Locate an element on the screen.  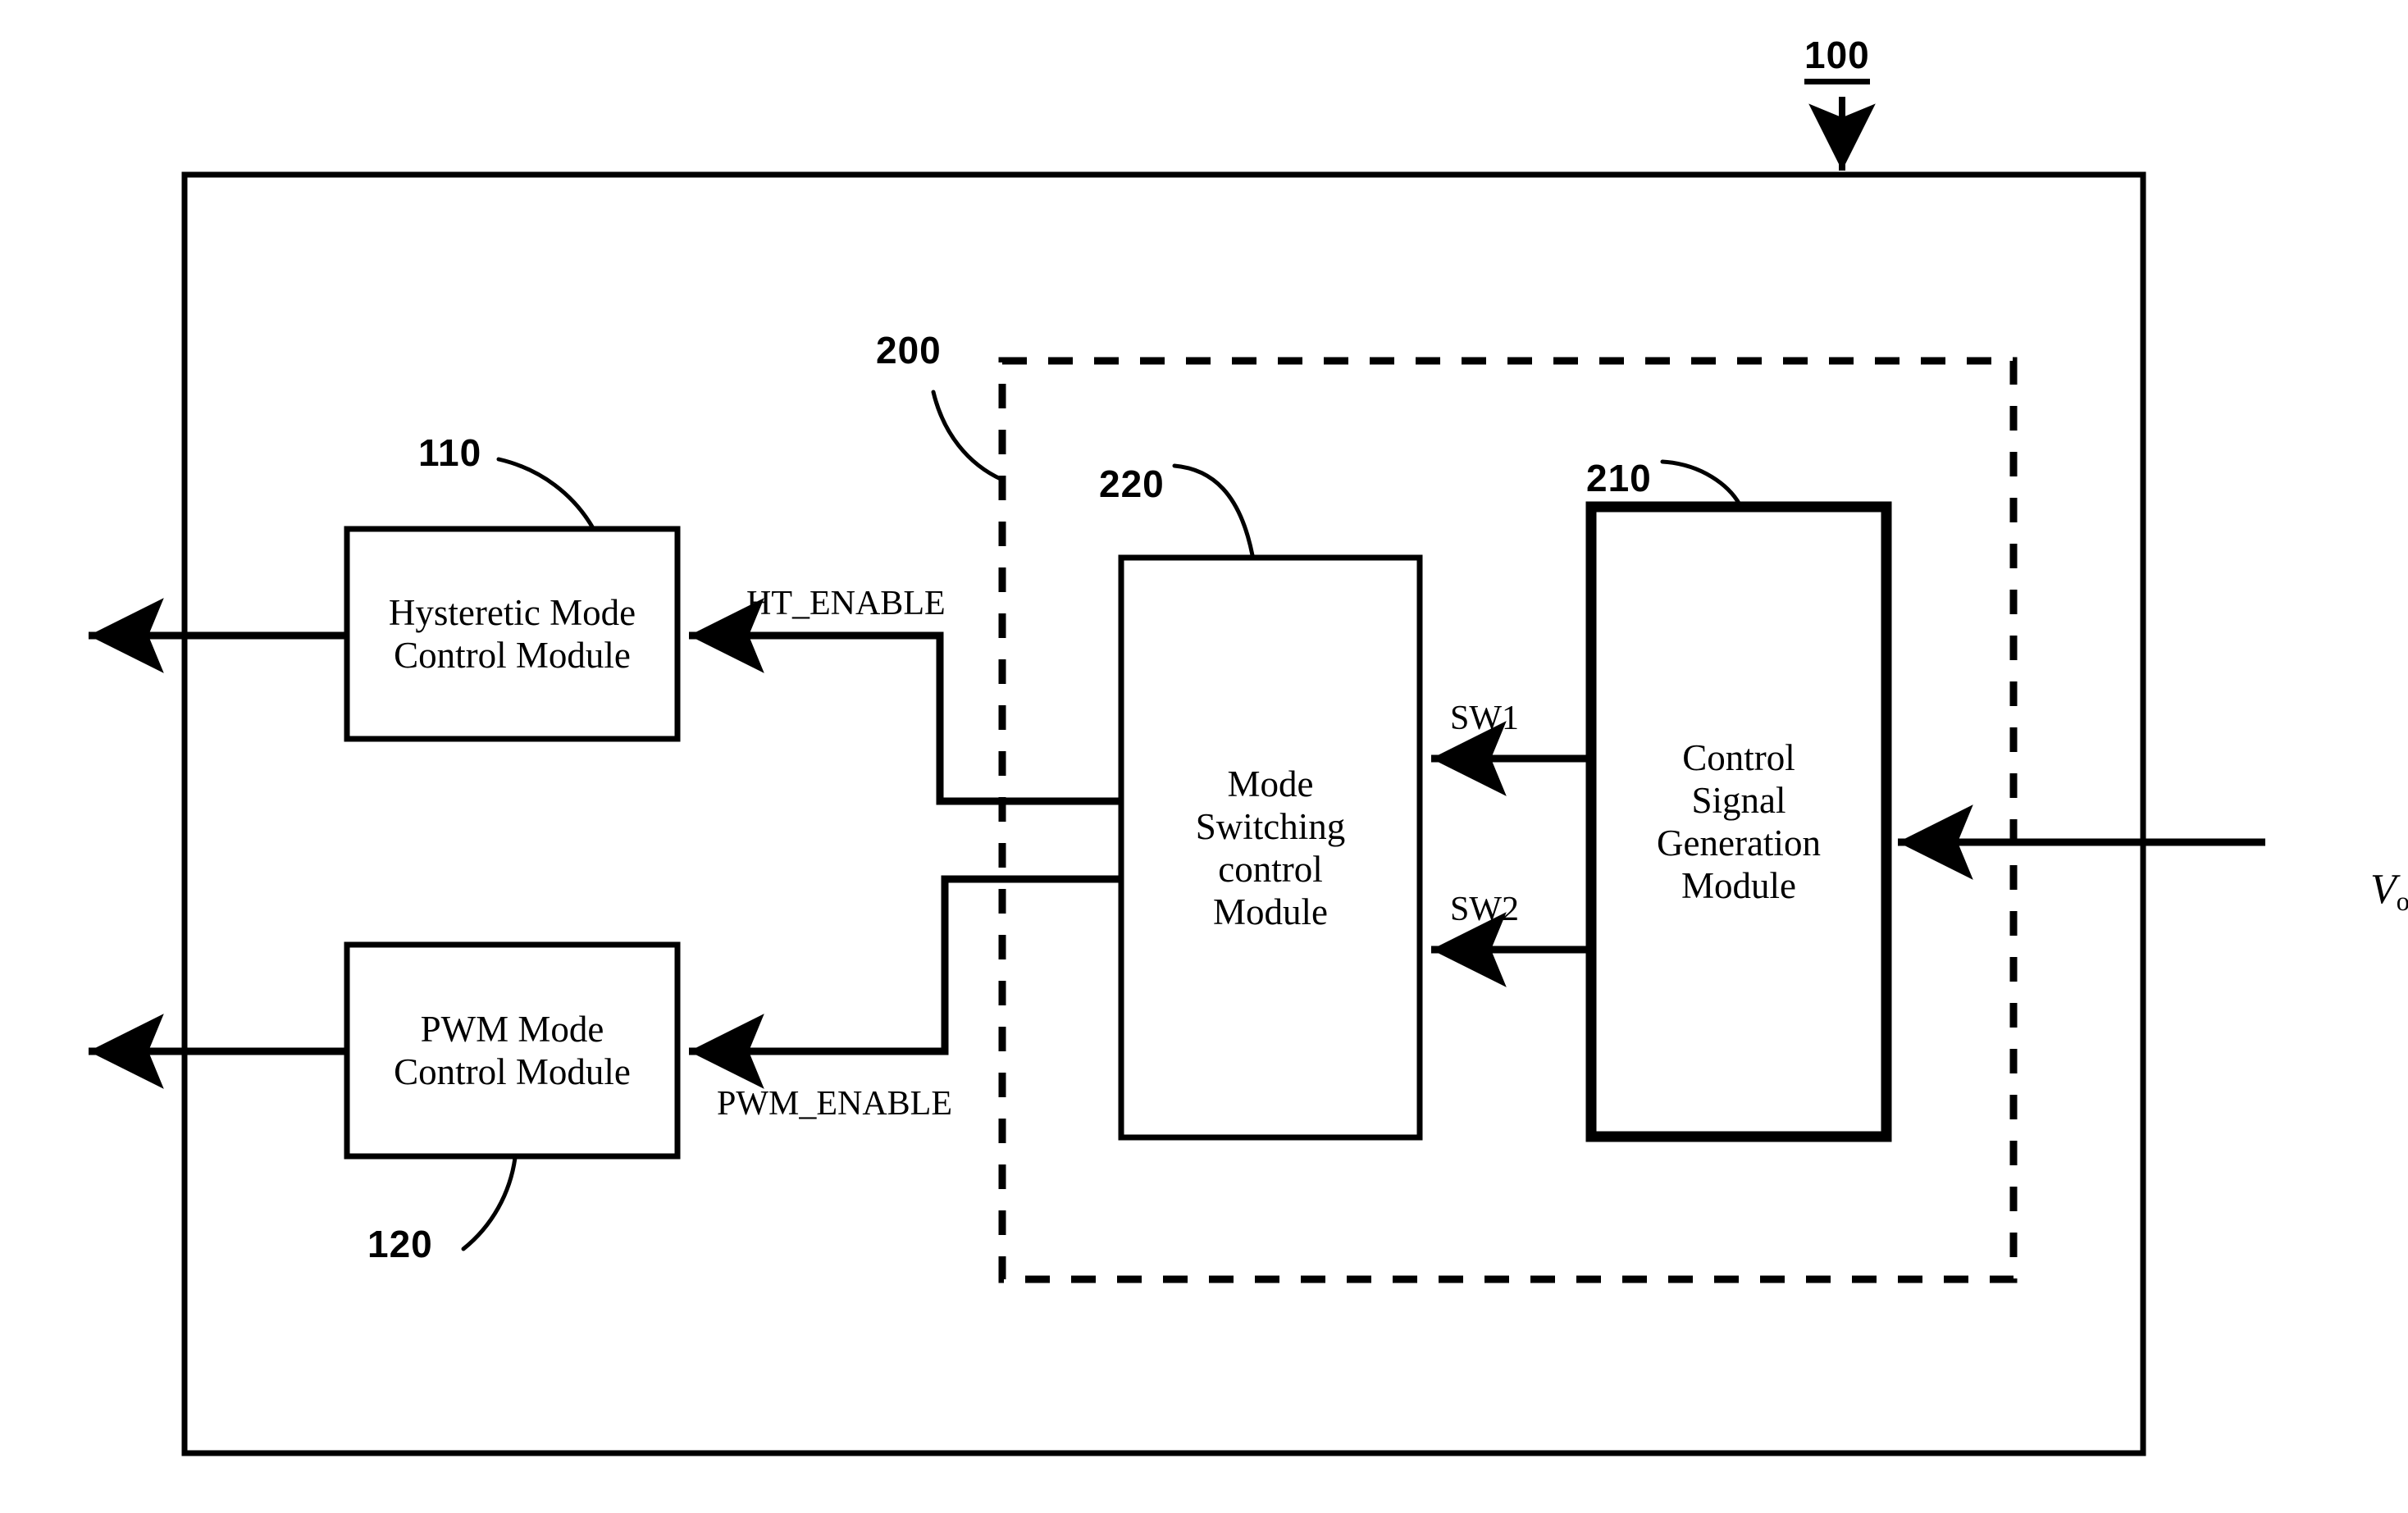
pwm-module-label: PWM Mode Control Module is located at coordinates (512, 1050).